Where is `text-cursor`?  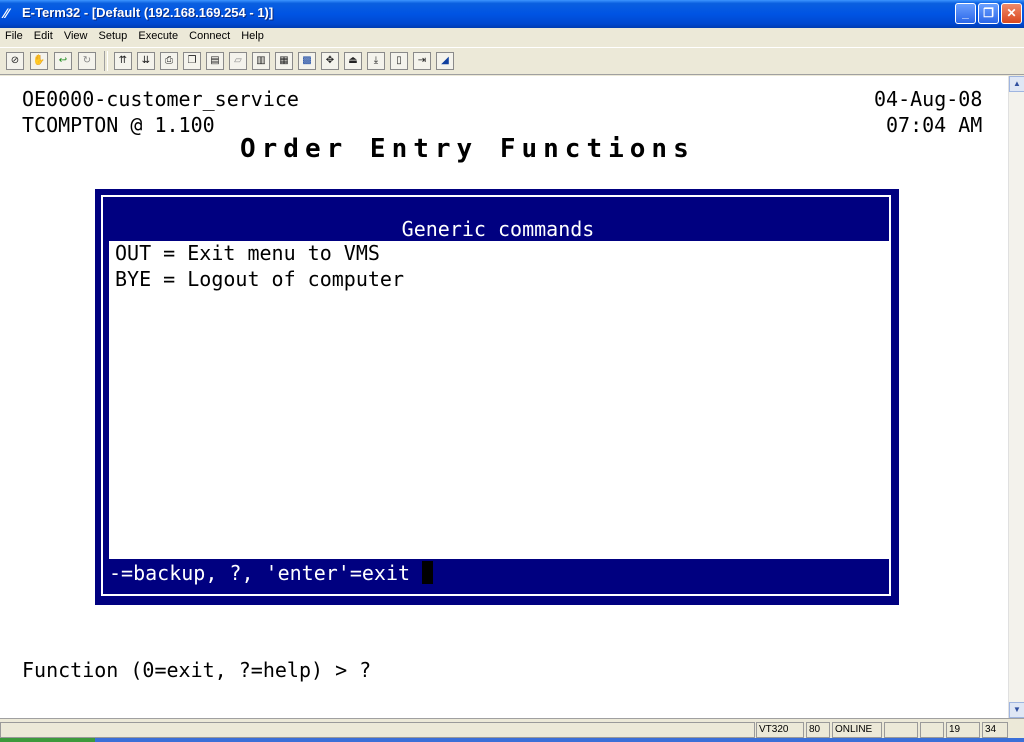 text-cursor is located at coordinates (427, 572).